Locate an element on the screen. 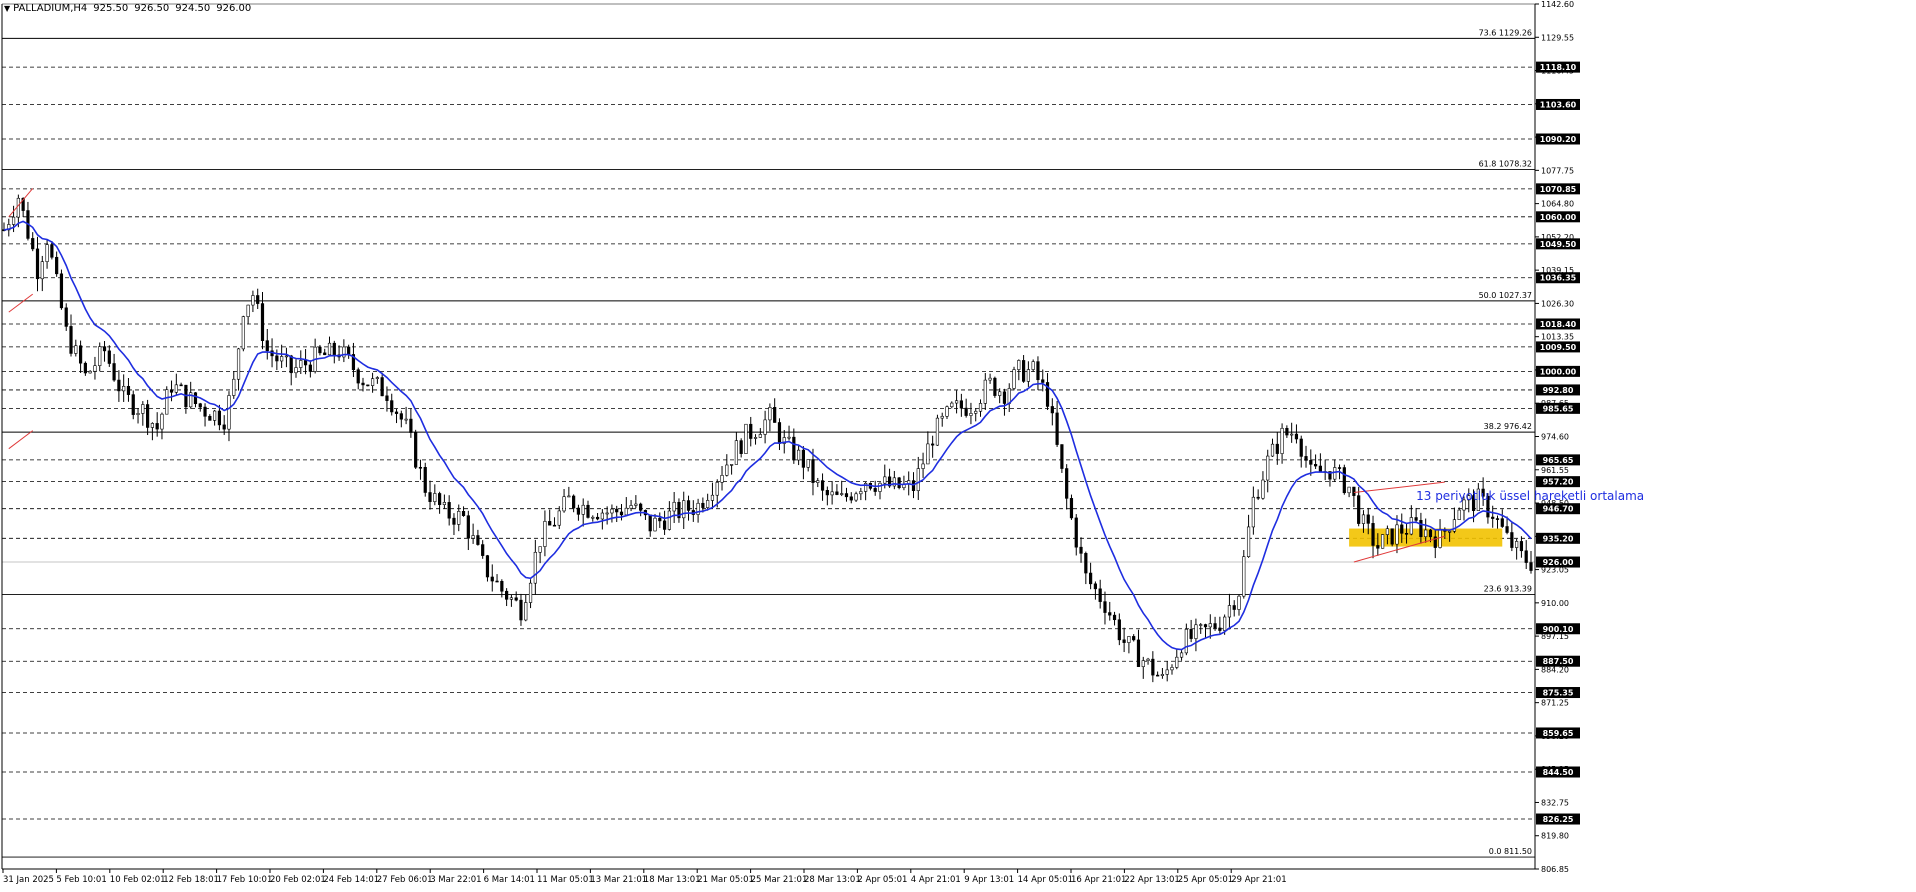 The width and height of the screenshot is (1916, 892). x-tick-label: 31 Jan 2025 is located at coordinates (28, 880).